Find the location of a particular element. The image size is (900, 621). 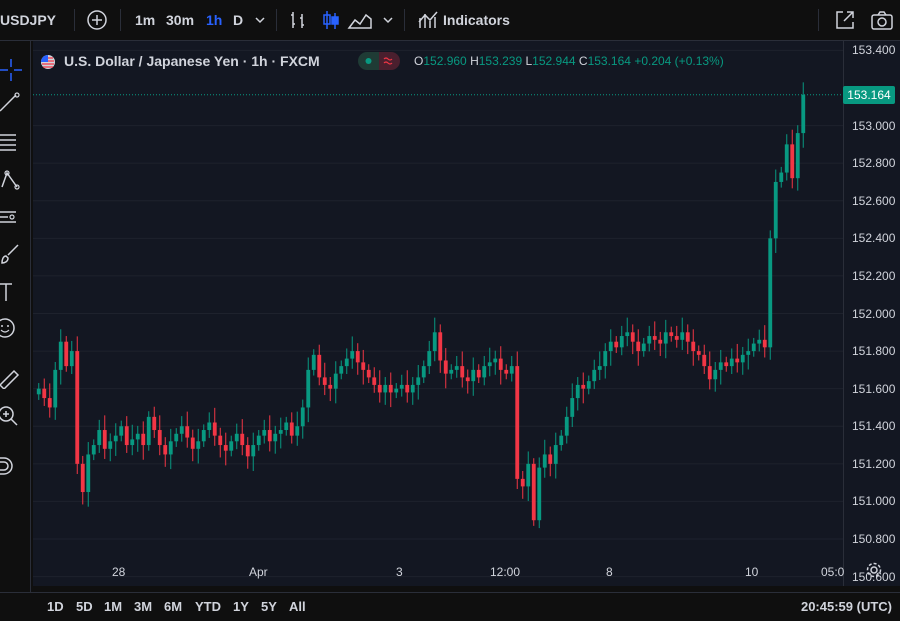

symbol-title: U.S. Dollar / Japanese Yen · 1h · FXCM is located at coordinates (192, 61).